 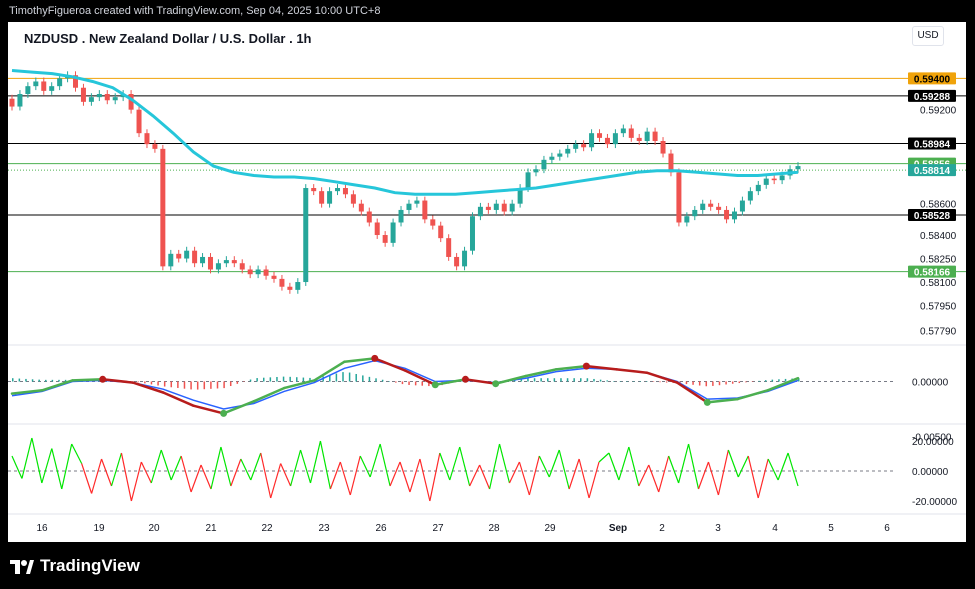 I want to click on x-tick-label: 23, so click(x=324, y=528).